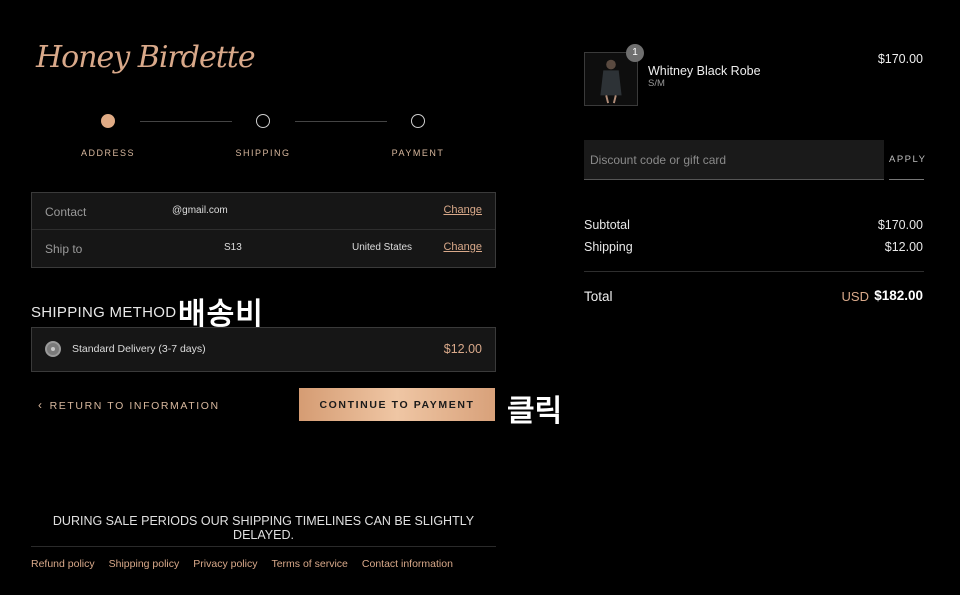 The width and height of the screenshot is (960, 595). Describe the element at coordinates (754, 271) in the screenshot. I see `summary-divider` at that location.